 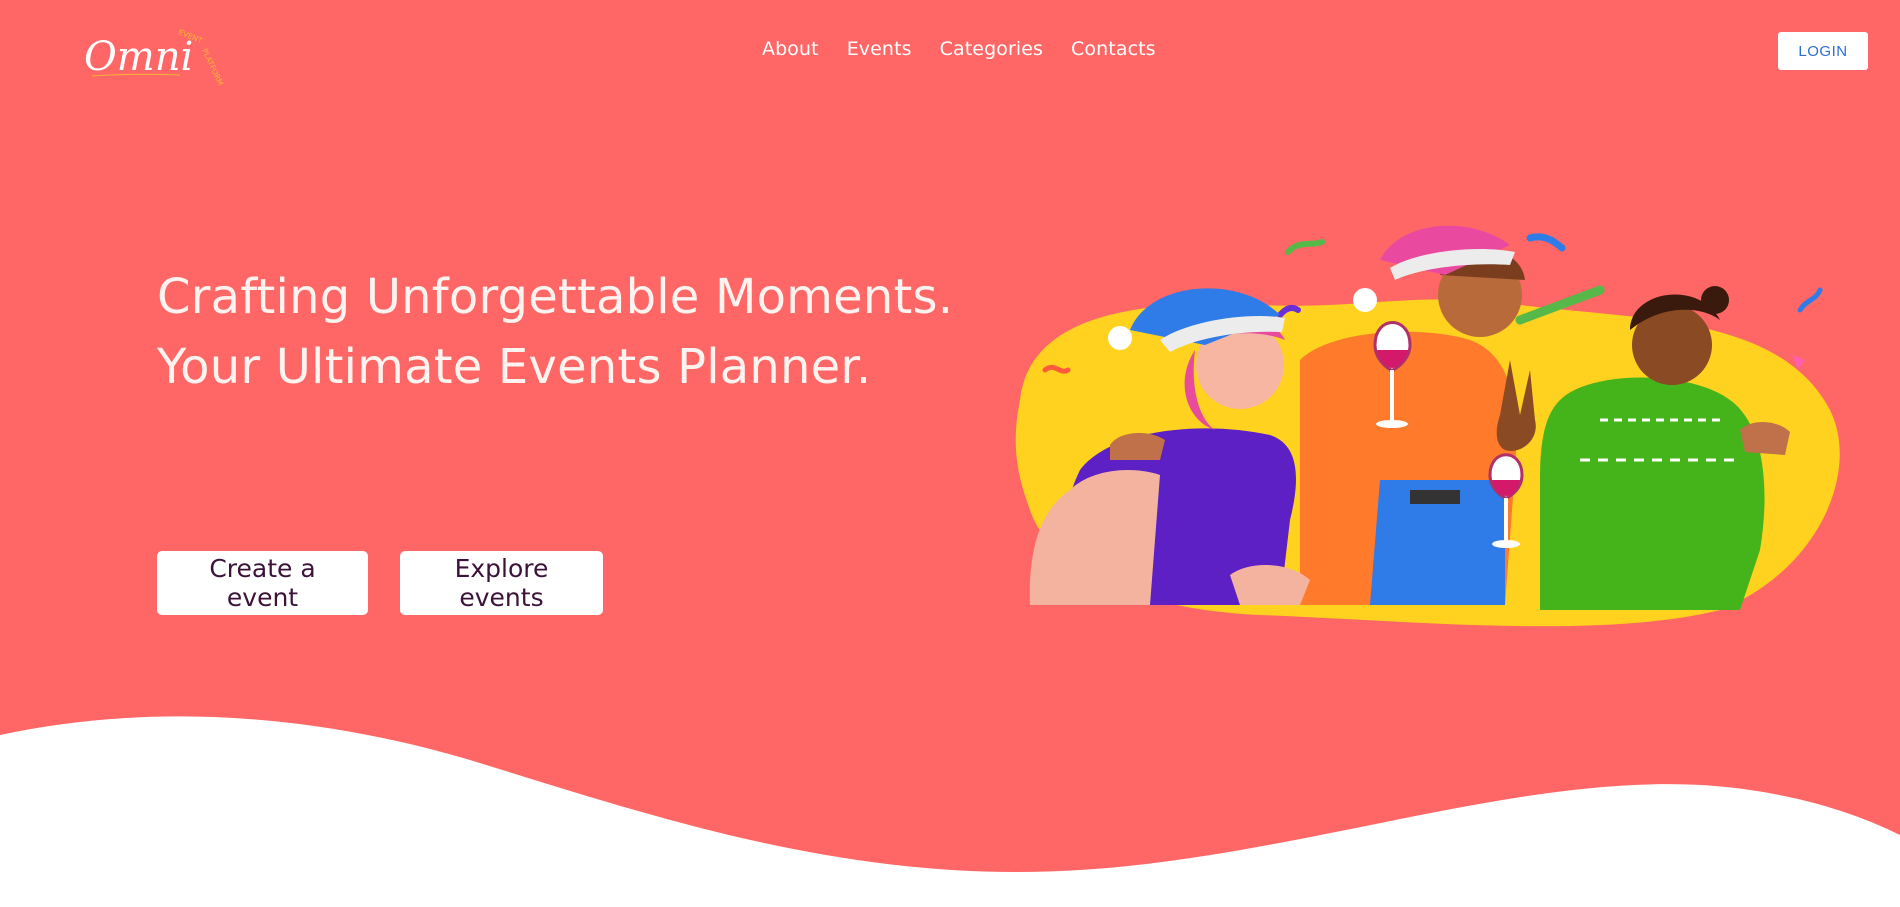 I want to click on omni-logo: Omni EVENT PLATFORM, so click(x=157, y=60).